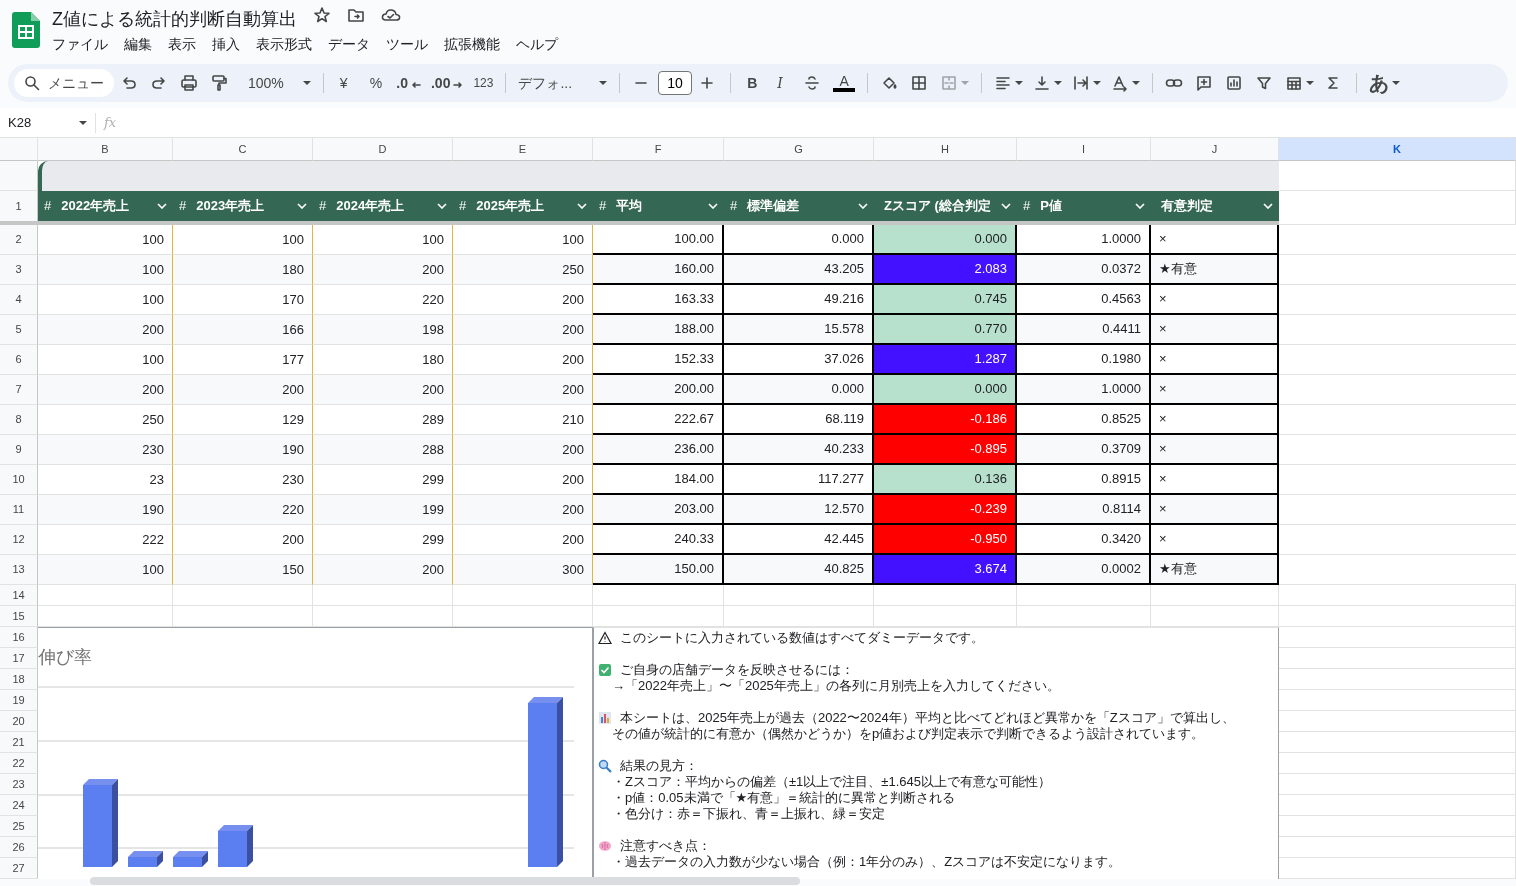 The width and height of the screenshot is (1516, 886). What do you see at coordinates (774, 206) in the screenshot?
I see `heading-label: 標準偏差` at bounding box center [774, 206].